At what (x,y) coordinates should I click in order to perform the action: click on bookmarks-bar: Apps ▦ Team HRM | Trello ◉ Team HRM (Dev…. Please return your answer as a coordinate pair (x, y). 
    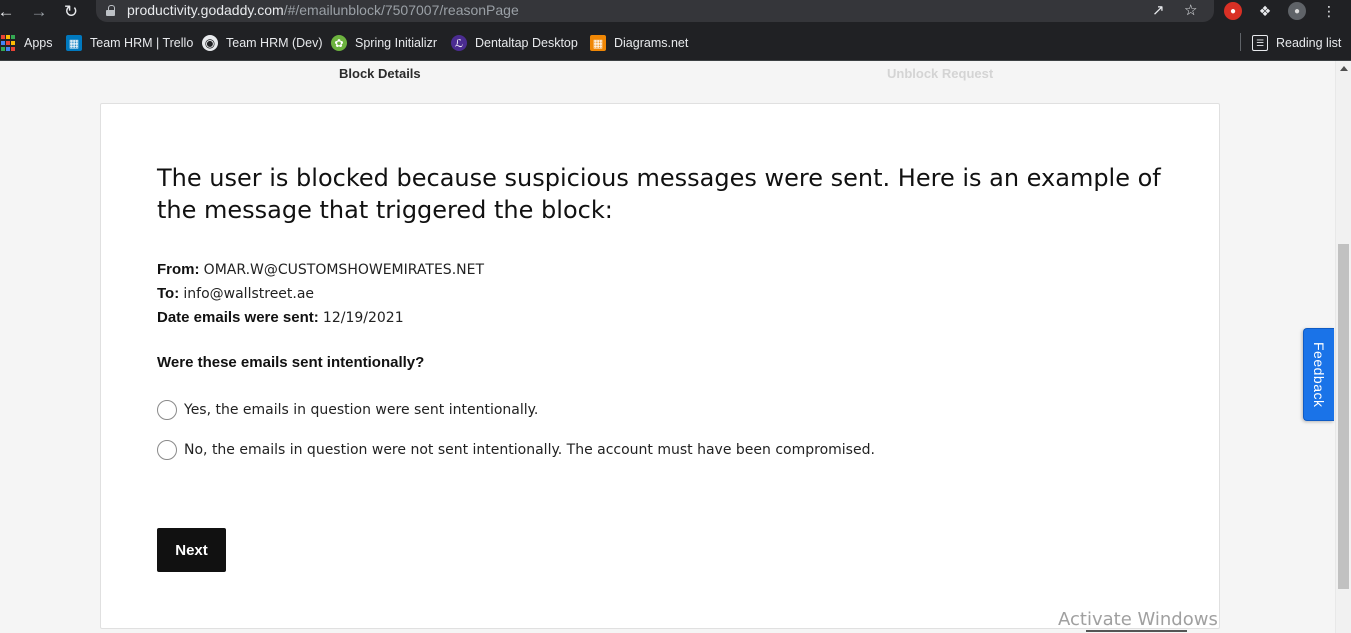
    Looking at the image, I should click on (675, 42).